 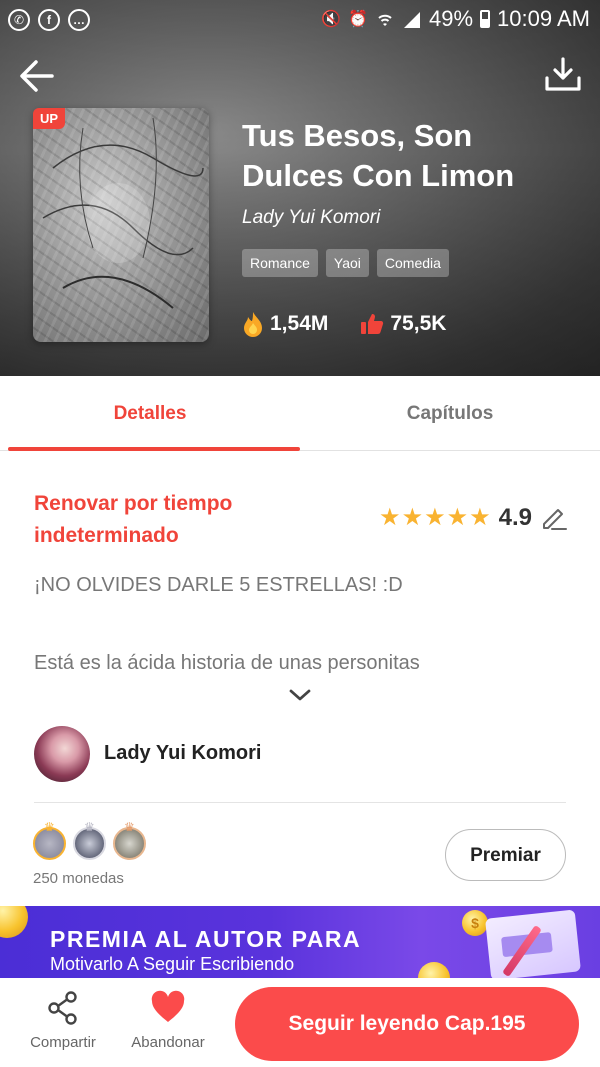 What do you see at coordinates (36, 76) in the screenshot?
I see `back-arrow-icon` at bounding box center [36, 76].